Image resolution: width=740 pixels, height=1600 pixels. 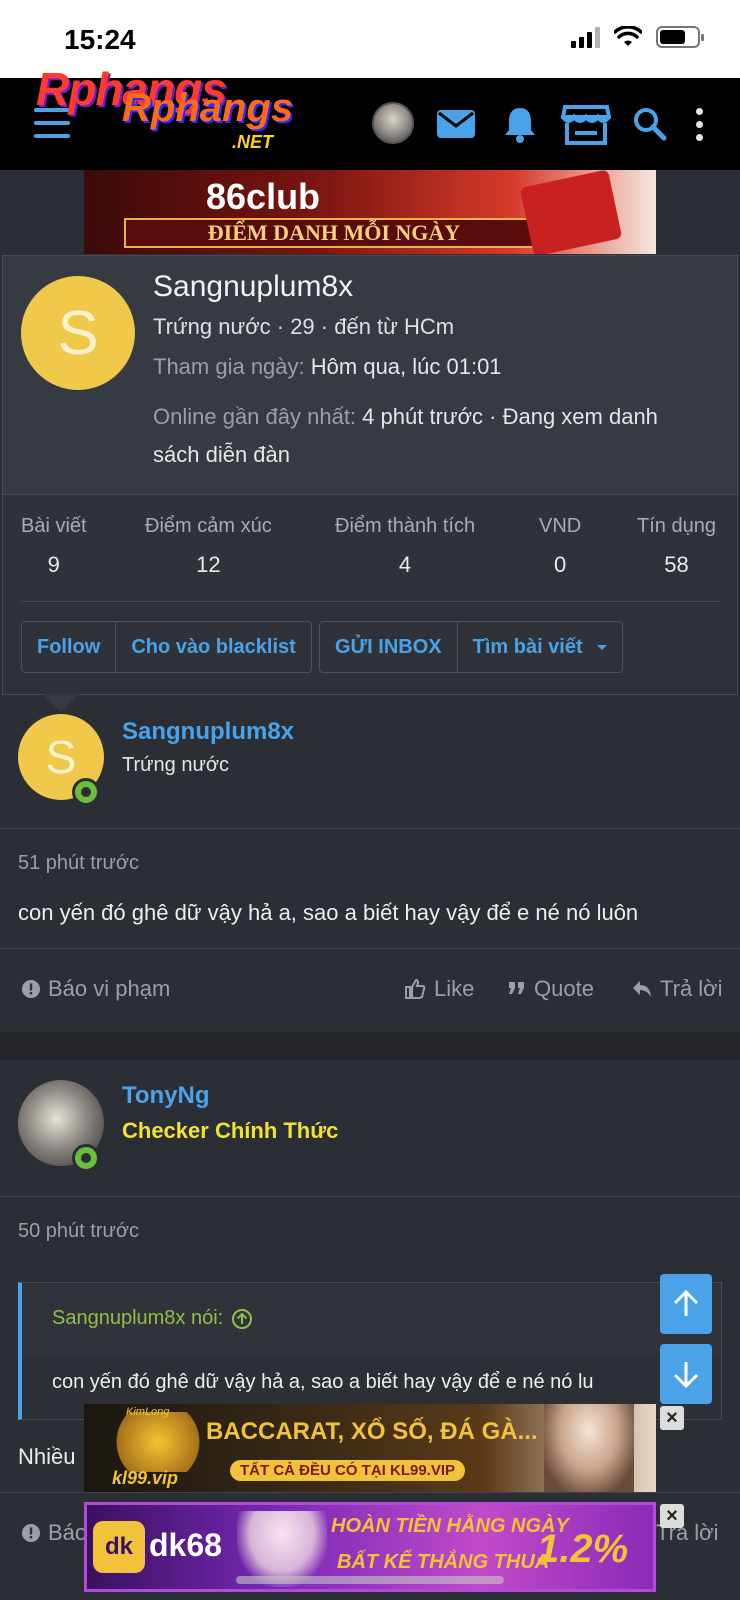 I want to click on status-time: 15:24, so click(x=100, y=39).